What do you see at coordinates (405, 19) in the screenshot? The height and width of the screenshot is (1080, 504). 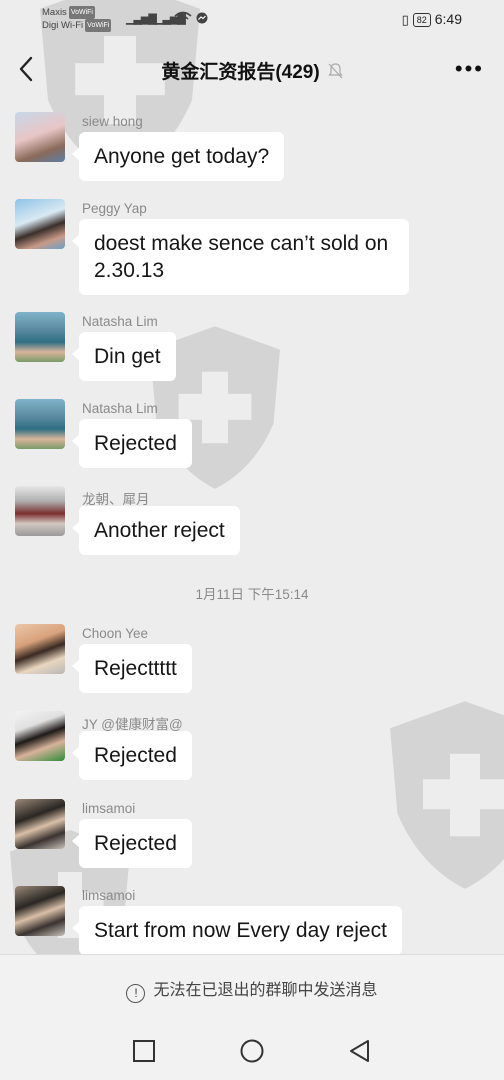 I see `vibrate-icon: ▯` at bounding box center [405, 19].